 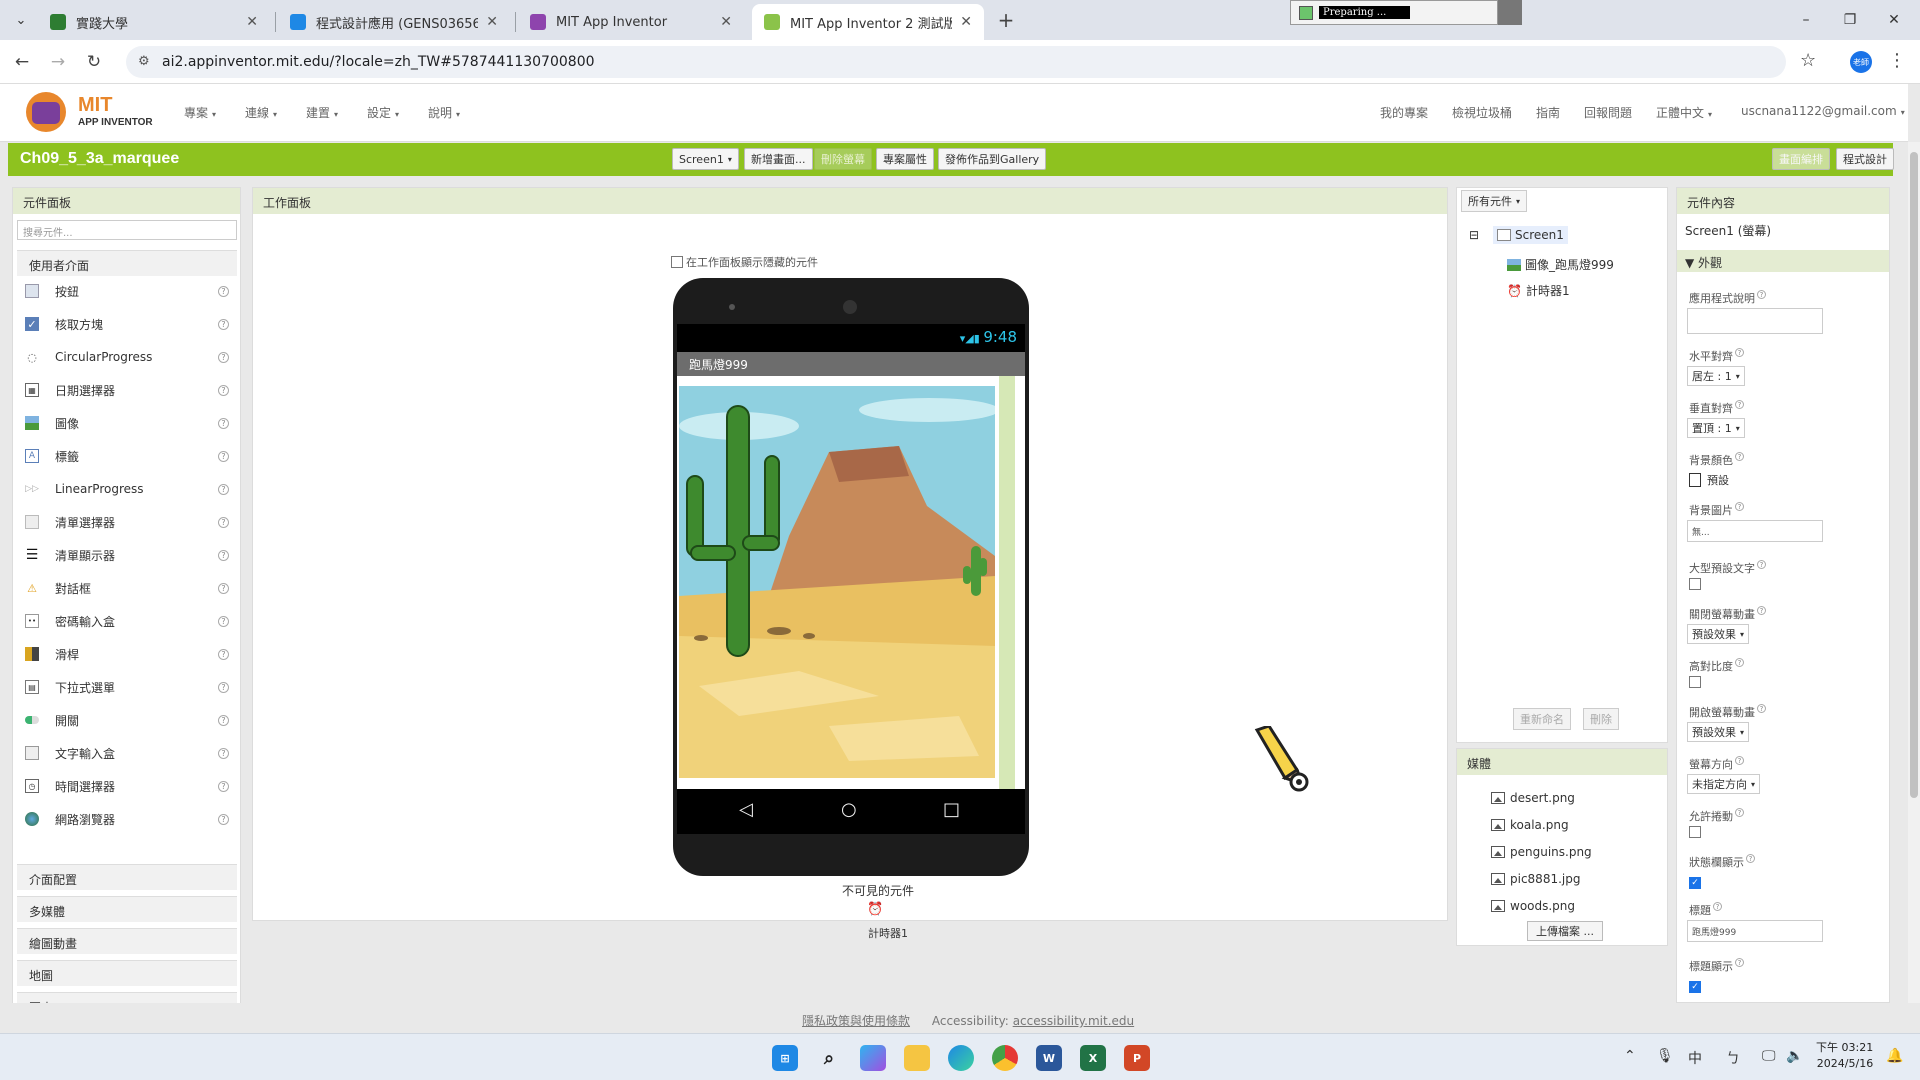 What do you see at coordinates (868, 22) in the screenshot?
I see `browser-tab-active: MIT App Inventor 2 測試版 ✕` at bounding box center [868, 22].